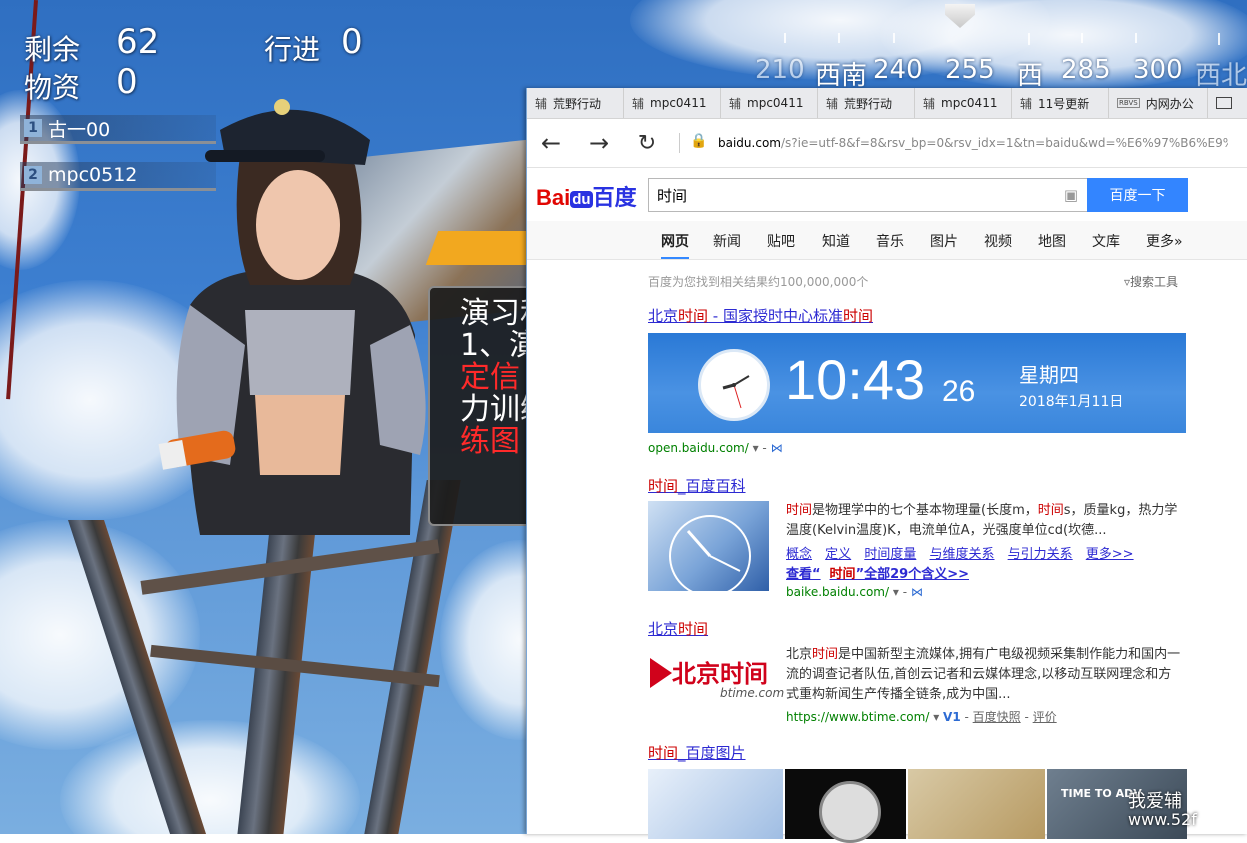 This screenshot has width=1247, height=843. I want to click on sublink-definition: 定义, so click(838, 554).